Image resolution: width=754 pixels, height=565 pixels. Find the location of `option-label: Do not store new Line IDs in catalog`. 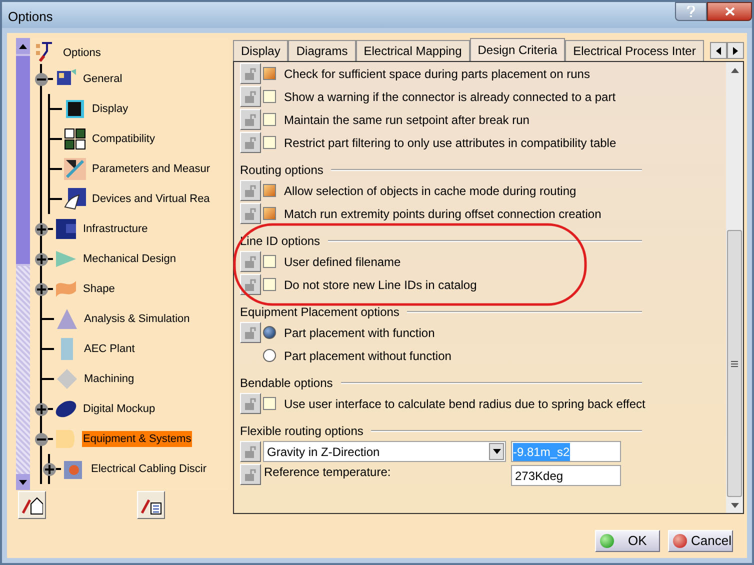

option-label: Do not store new Line IDs in catalog is located at coordinates (380, 285).